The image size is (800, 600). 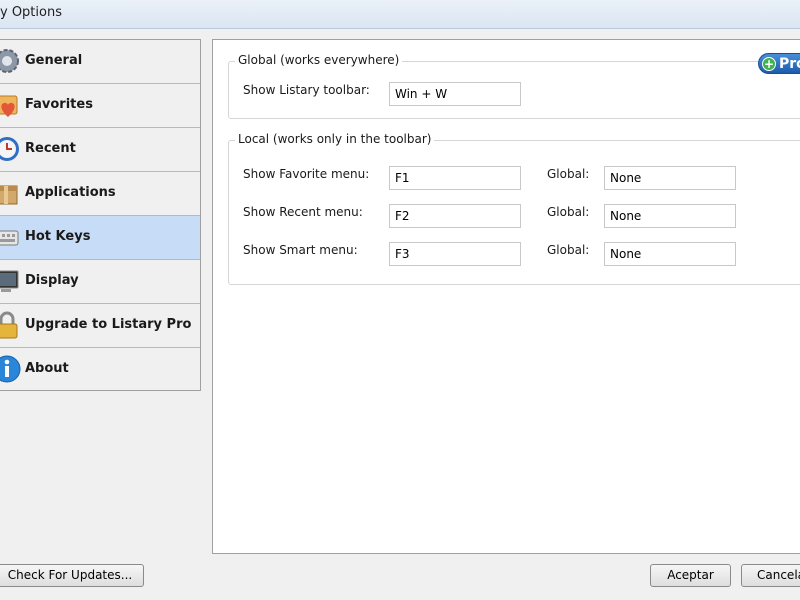 I want to click on favorite-menu-key-input, so click(x=455, y=178).